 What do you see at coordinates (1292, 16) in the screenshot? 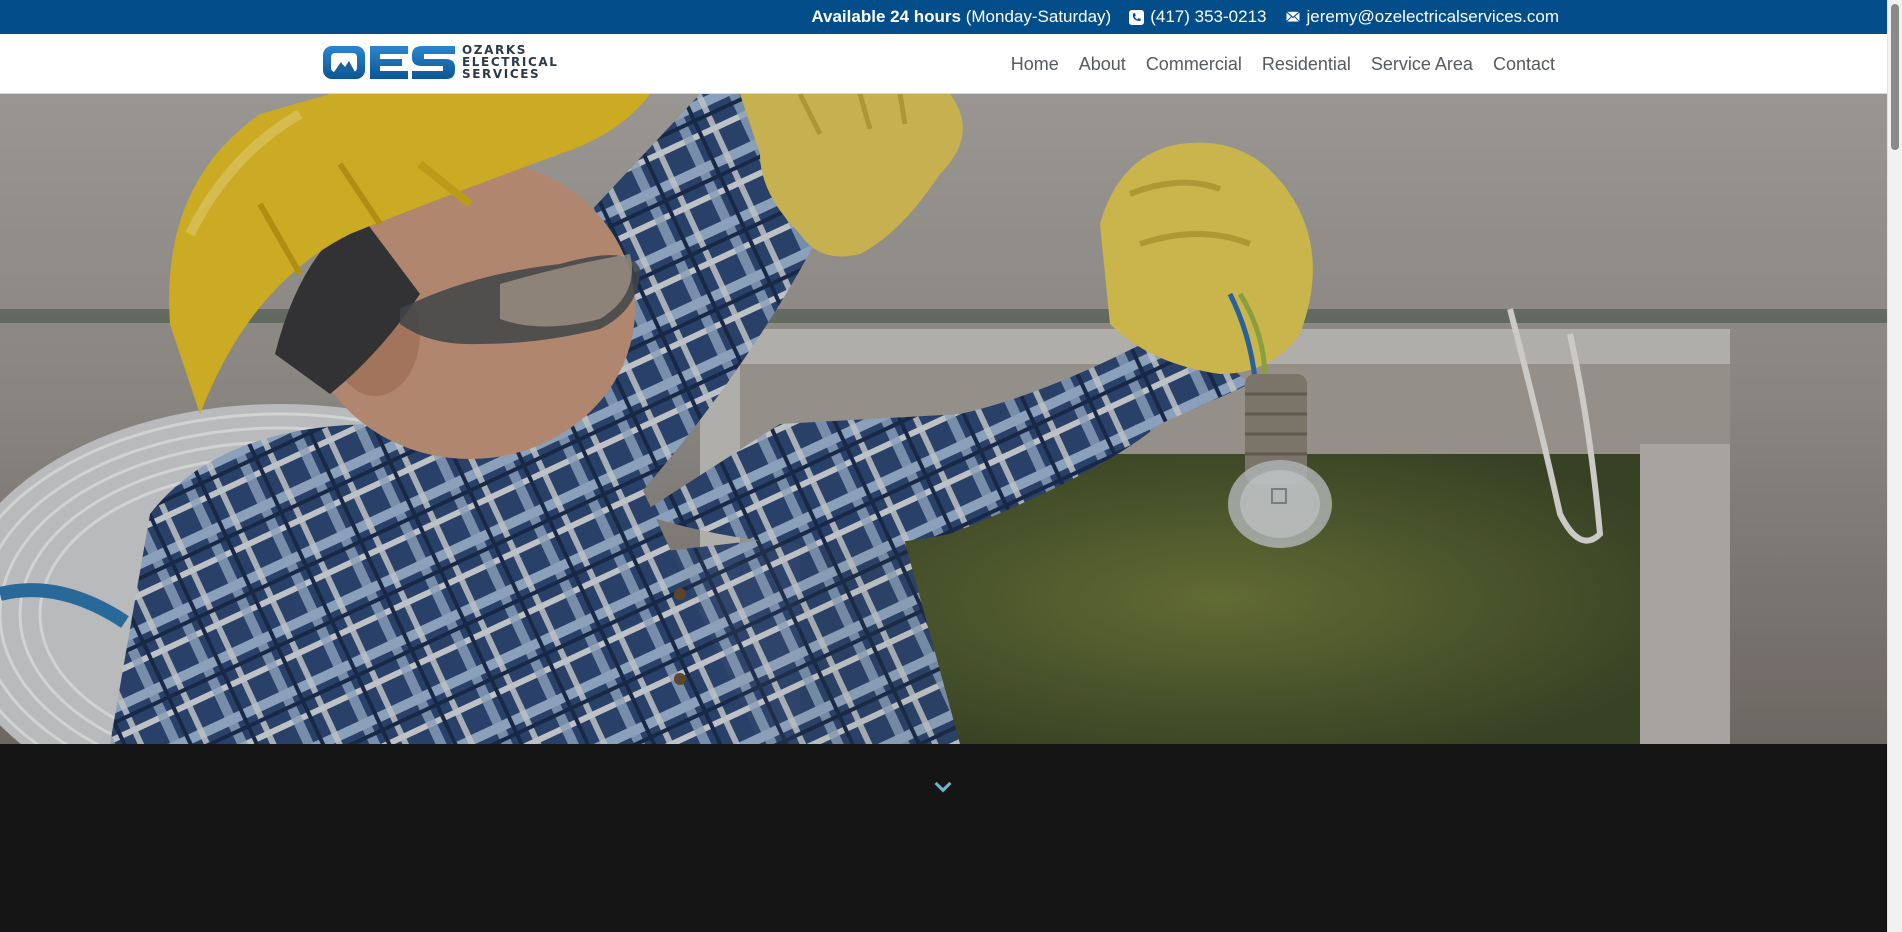
I see `envelope-icon` at bounding box center [1292, 16].